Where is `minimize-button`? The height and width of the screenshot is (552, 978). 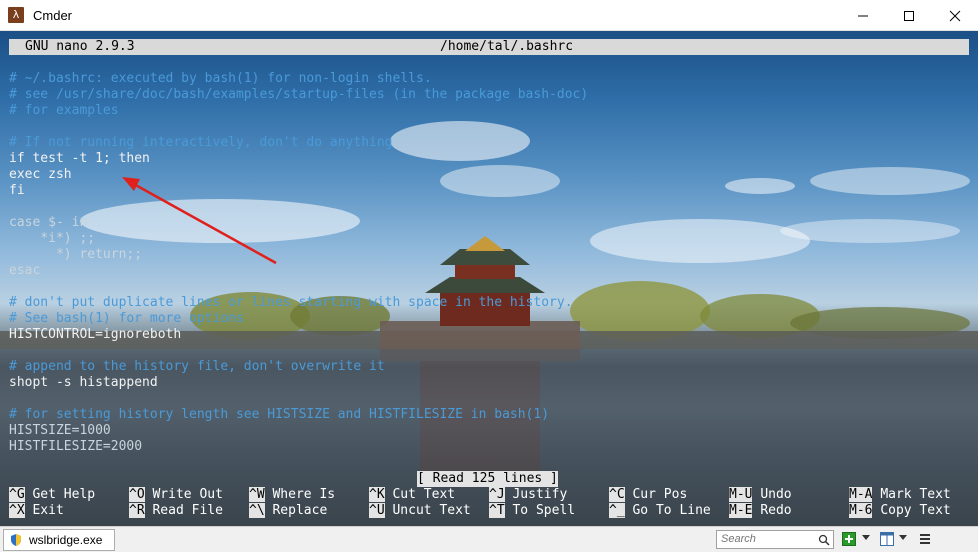 minimize-button is located at coordinates (863, 15).